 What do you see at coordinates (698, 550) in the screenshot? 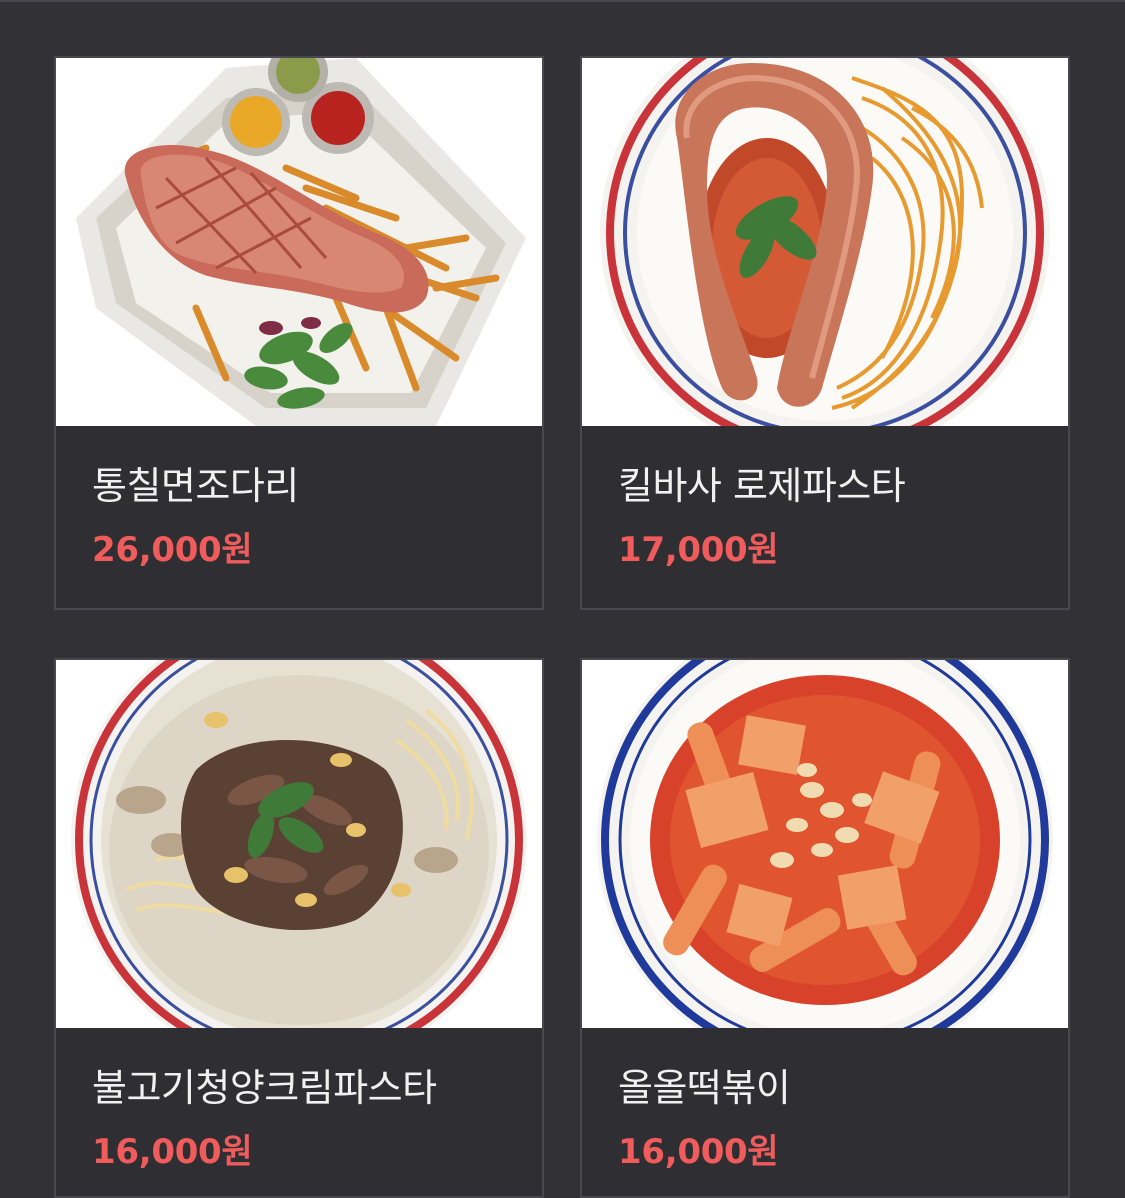
I see `menu-item-price: 17,000원` at bounding box center [698, 550].